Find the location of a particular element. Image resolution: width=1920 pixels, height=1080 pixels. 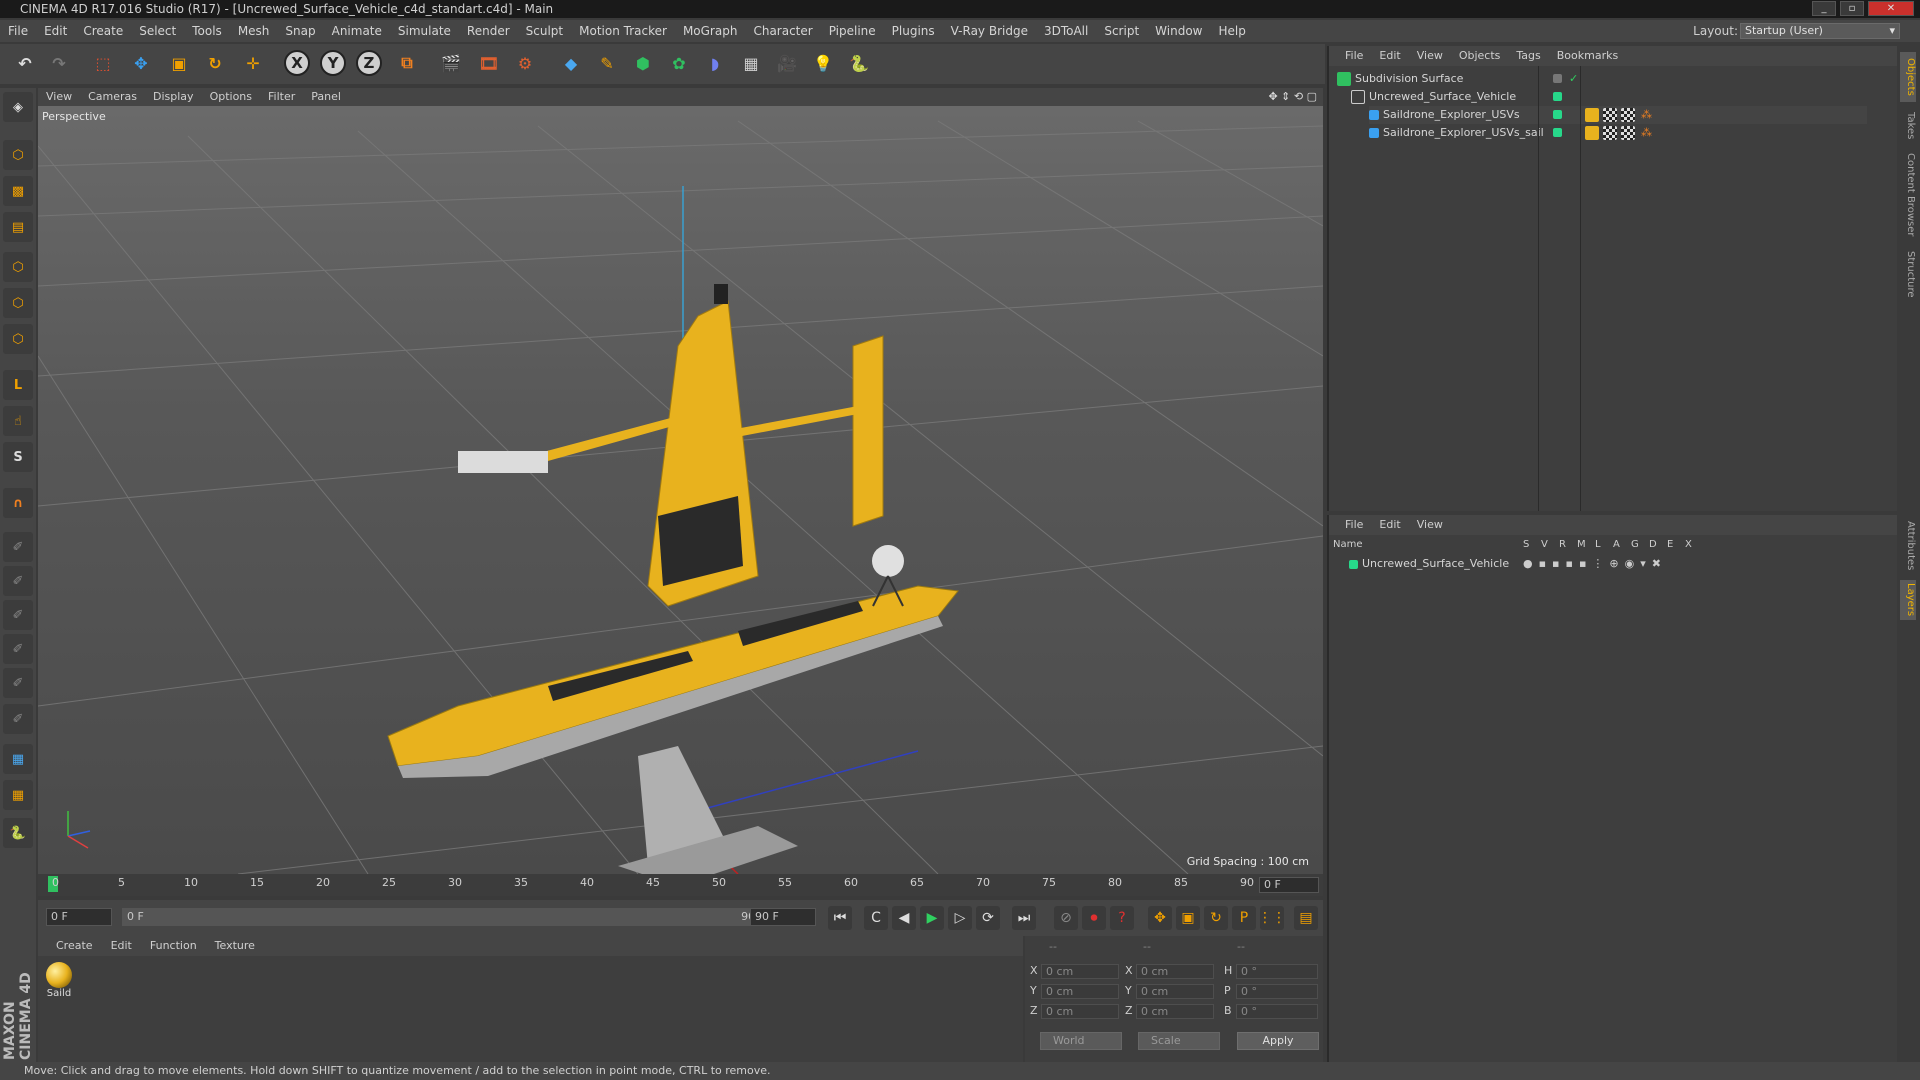

menu-window: Window is located at coordinates (1178, 31).